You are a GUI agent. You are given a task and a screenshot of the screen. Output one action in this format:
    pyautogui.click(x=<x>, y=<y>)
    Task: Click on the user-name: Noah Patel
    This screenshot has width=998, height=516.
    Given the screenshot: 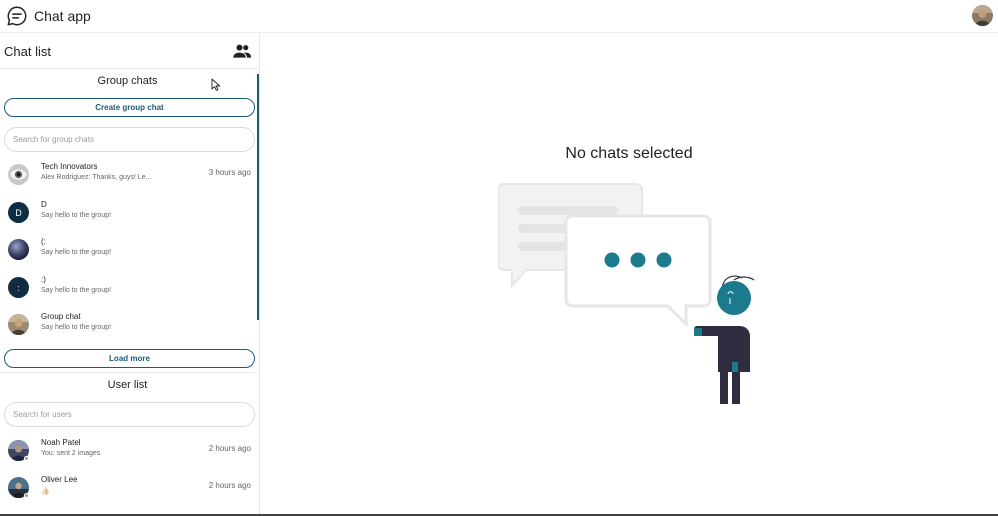 What is the action you would take?
    pyautogui.click(x=61, y=442)
    